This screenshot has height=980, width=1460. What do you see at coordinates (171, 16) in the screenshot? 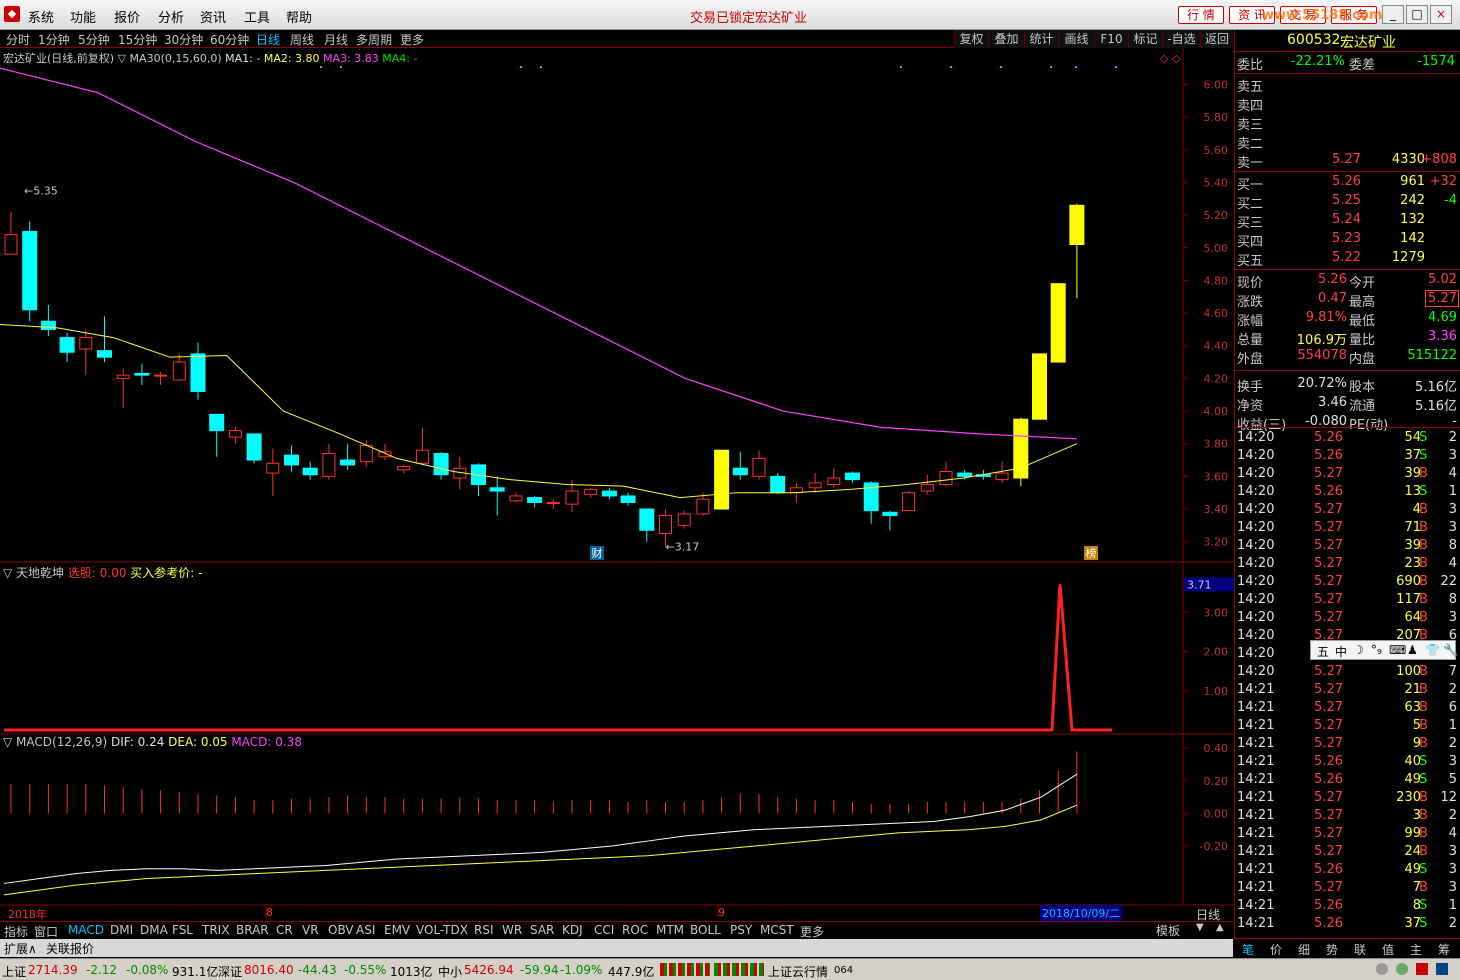
I see `menu-analysis: 分析` at bounding box center [171, 16].